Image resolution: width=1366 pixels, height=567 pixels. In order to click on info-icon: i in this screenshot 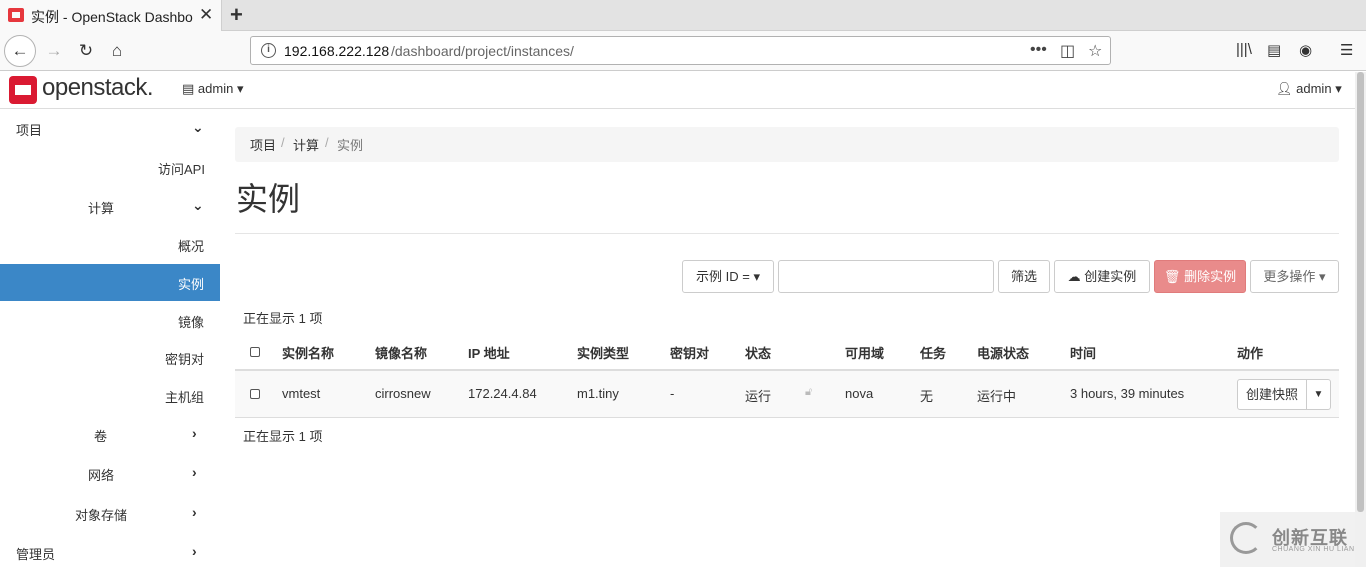, I will do `click(268, 50)`.